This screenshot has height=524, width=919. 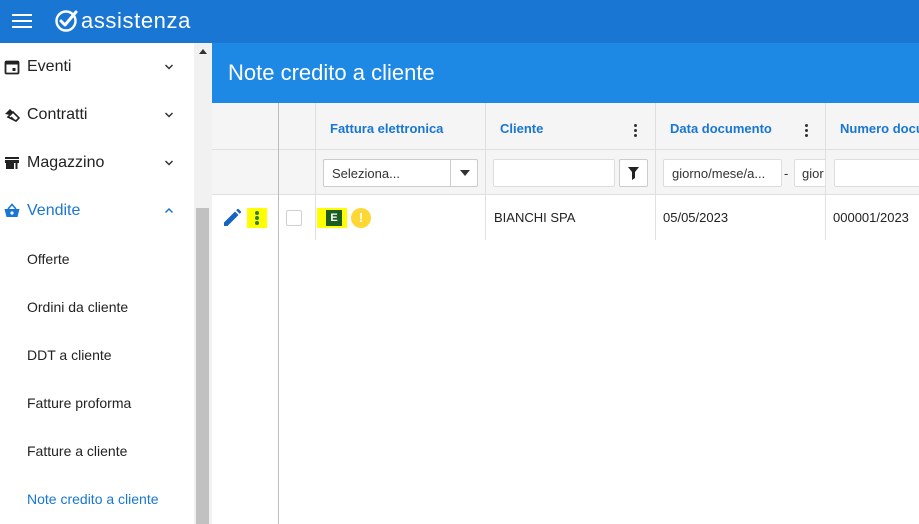 What do you see at coordinates (871, 217) in the screenshot?
I see `cell-numero-documento: 000001/2023` at bounding box center [871, 217].